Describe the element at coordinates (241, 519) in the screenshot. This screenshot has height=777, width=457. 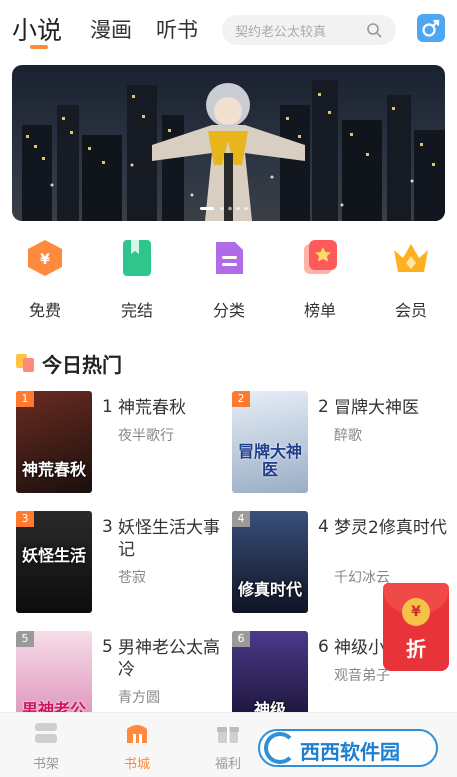
I see `rank-badge: 4` at that location.